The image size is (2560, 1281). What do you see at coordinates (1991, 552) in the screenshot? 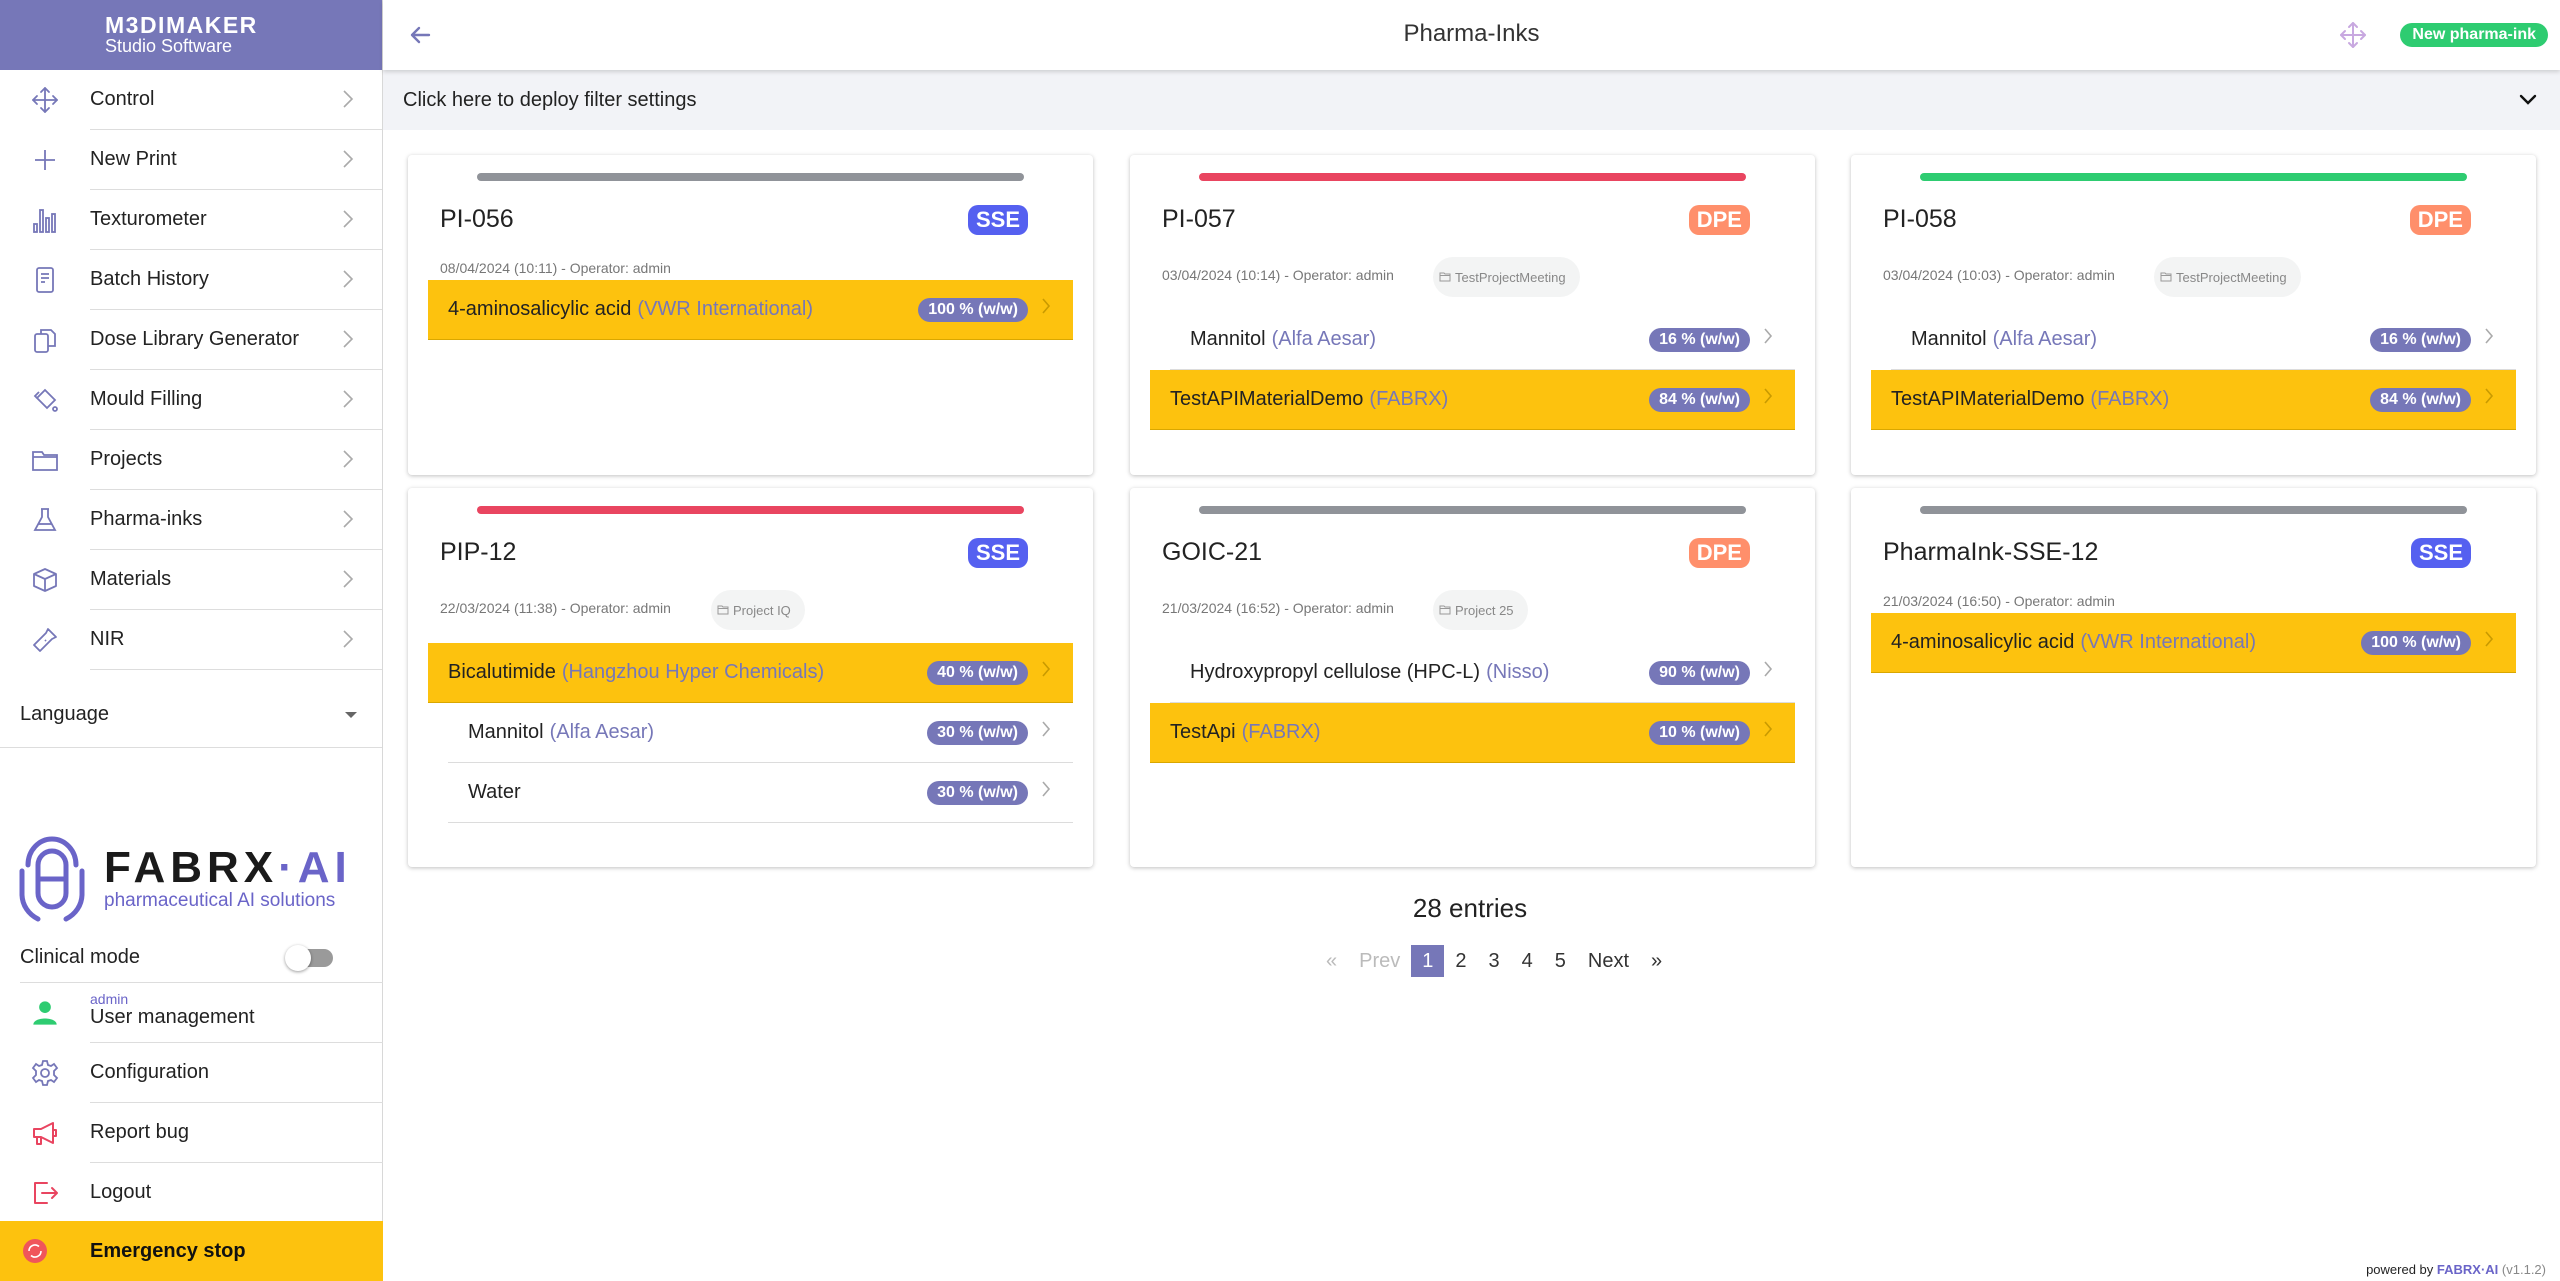
I see `card-title: PharmaInk-SSE-12` at bounding box center [1991, 552].